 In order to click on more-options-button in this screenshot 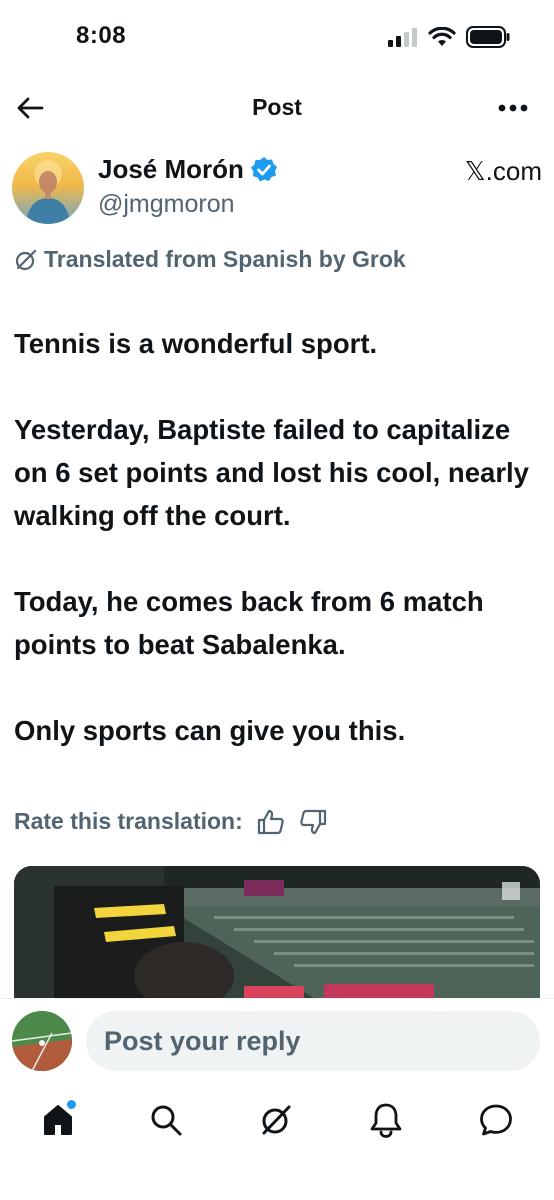, I will do `click(513, 108)`.